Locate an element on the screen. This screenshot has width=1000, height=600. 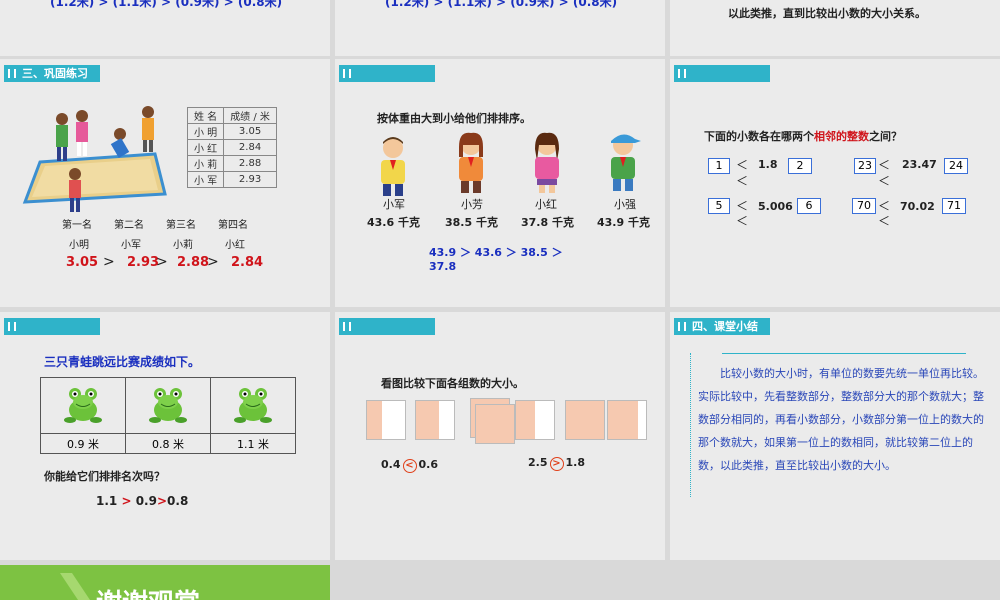
answer-box: 71 is located at coordinates (954, 206).